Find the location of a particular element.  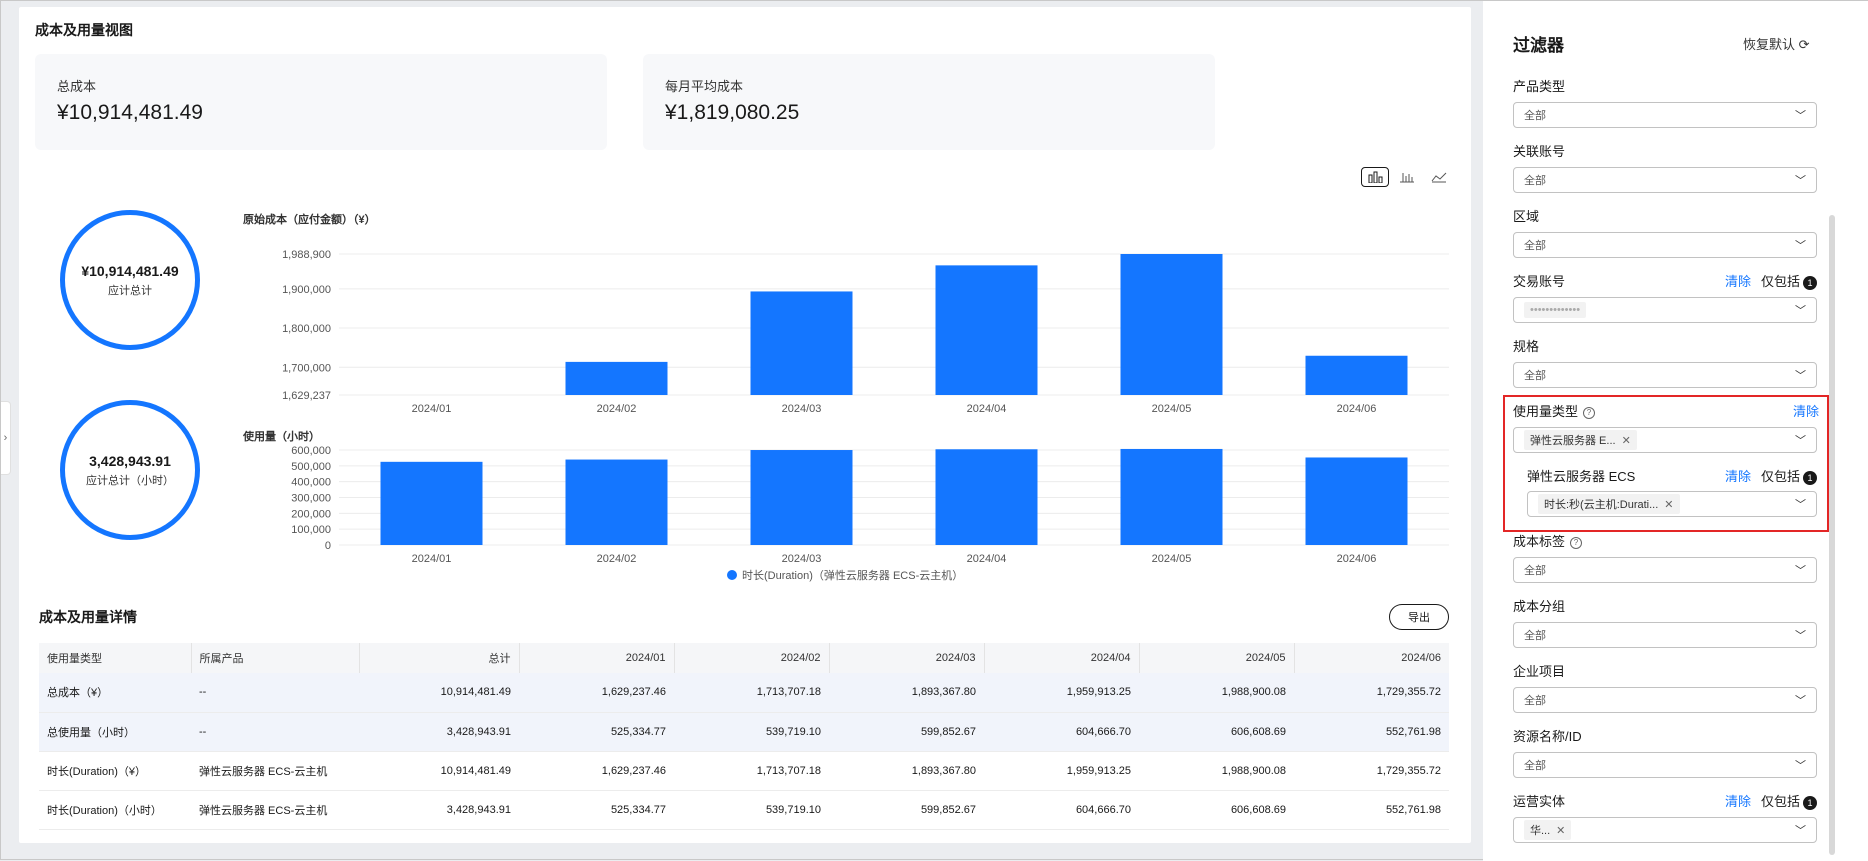

trade-account-actions: 清除 仅包括1 is located at coordinates (1771, 280).